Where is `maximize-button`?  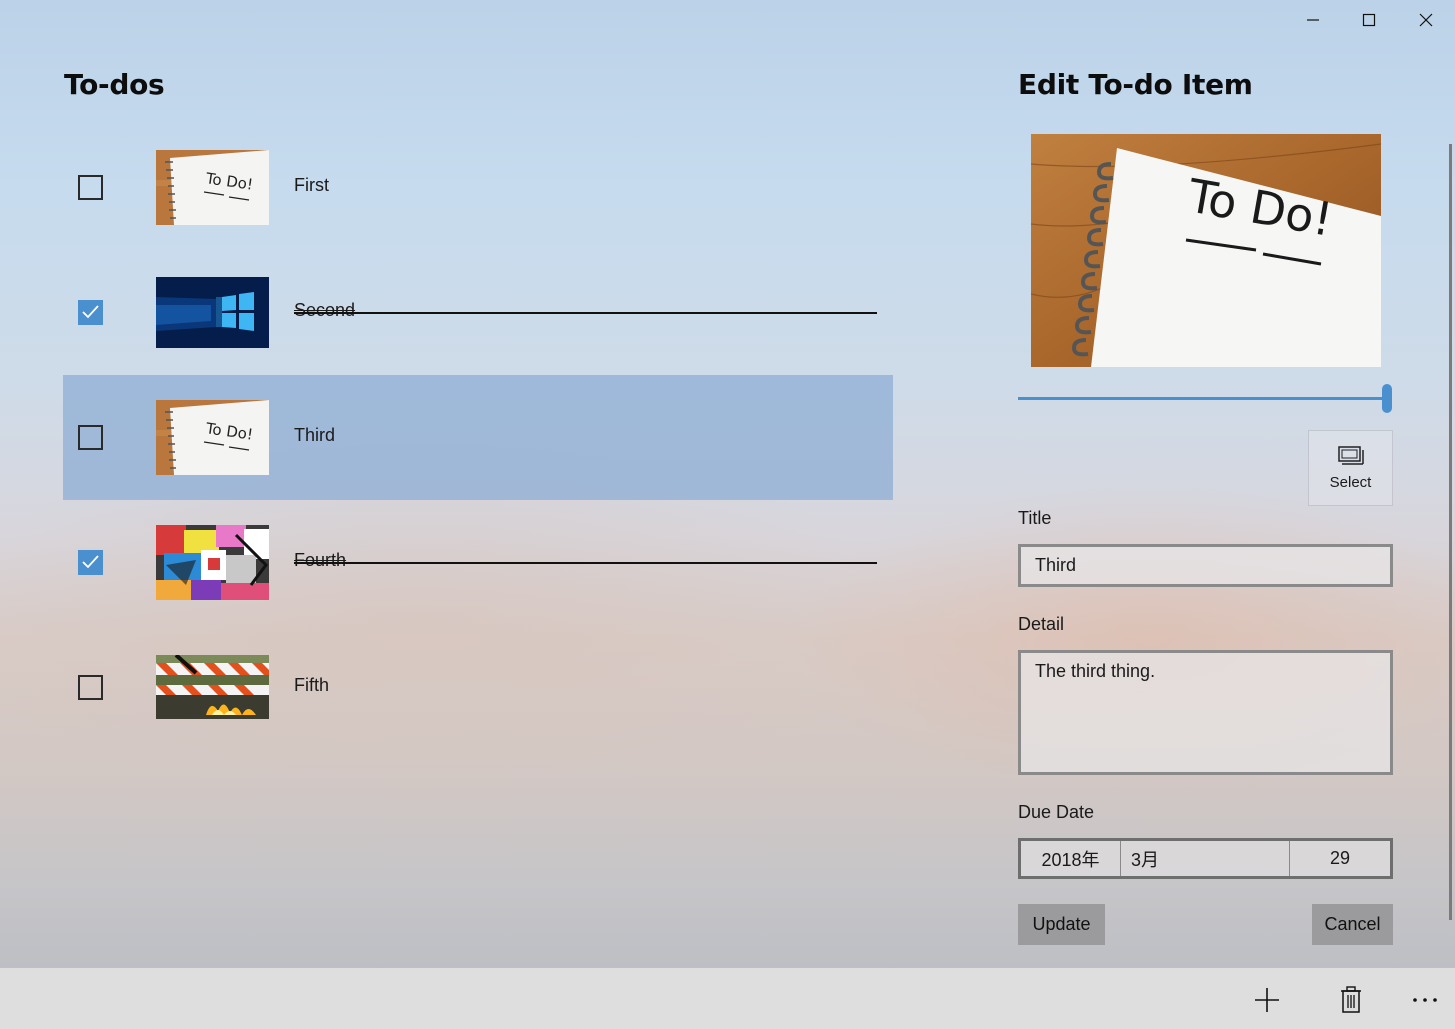
maximize-button is located at coordinates (1369, 20).